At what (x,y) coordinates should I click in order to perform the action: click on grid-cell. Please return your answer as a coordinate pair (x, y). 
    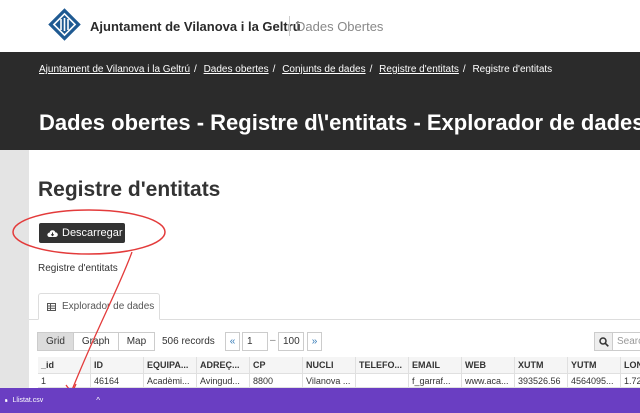
    Looking at the image, I should click on (382, 381).